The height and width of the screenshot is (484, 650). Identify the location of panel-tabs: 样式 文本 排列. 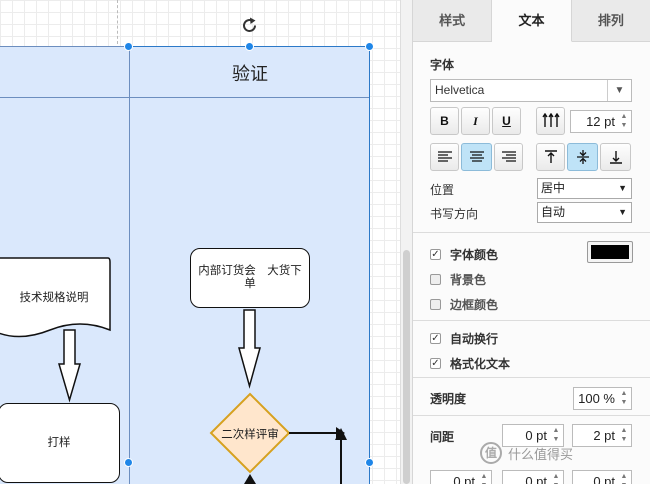
(531, 21).